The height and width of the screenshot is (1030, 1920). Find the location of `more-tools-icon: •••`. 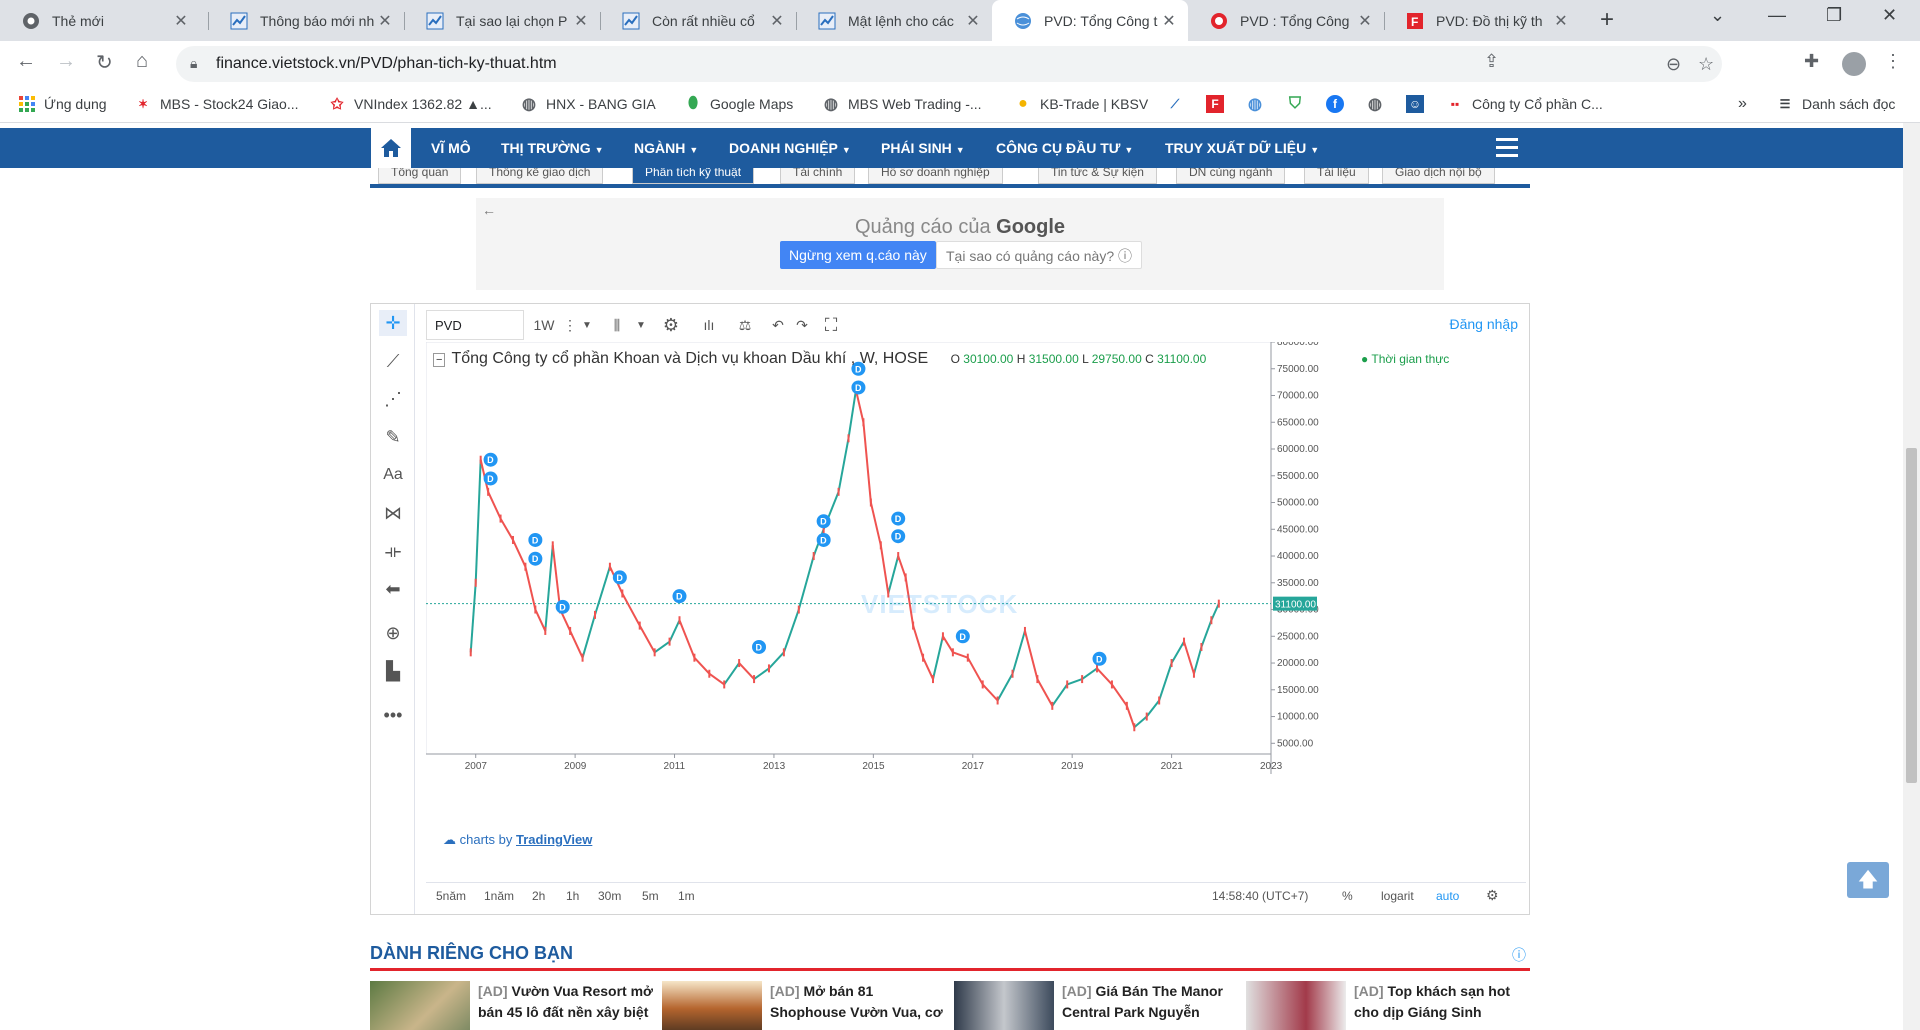

more-tools-icon: ••• is located at coordinates (393, 715).